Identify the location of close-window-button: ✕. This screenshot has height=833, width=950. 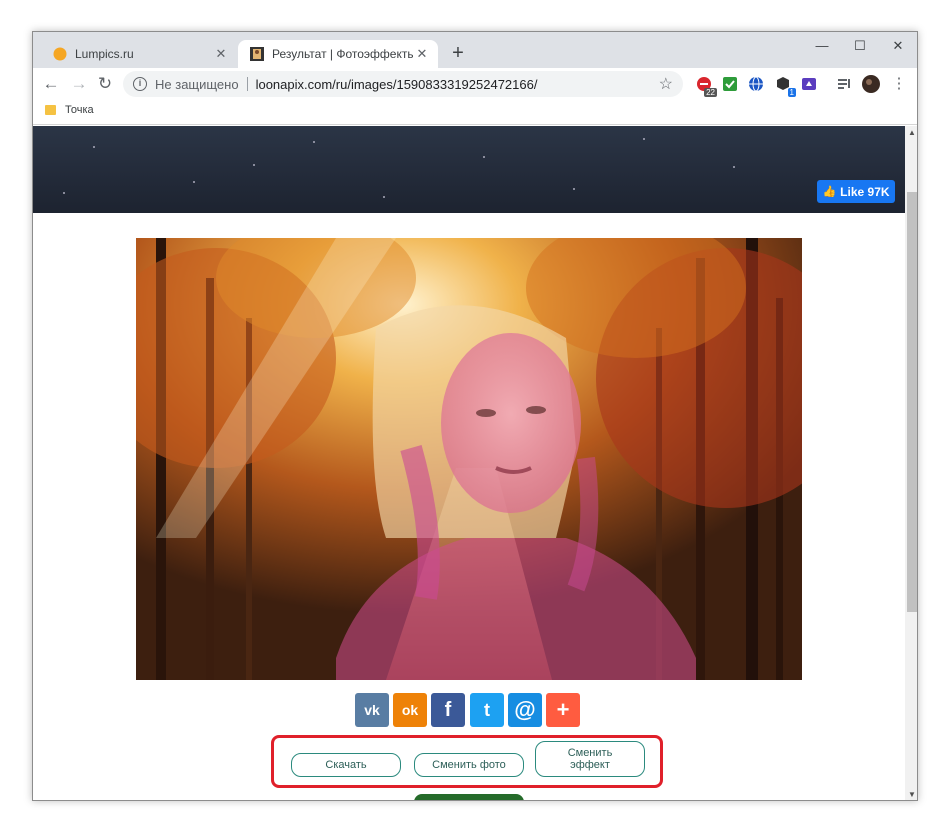
(898, 46).